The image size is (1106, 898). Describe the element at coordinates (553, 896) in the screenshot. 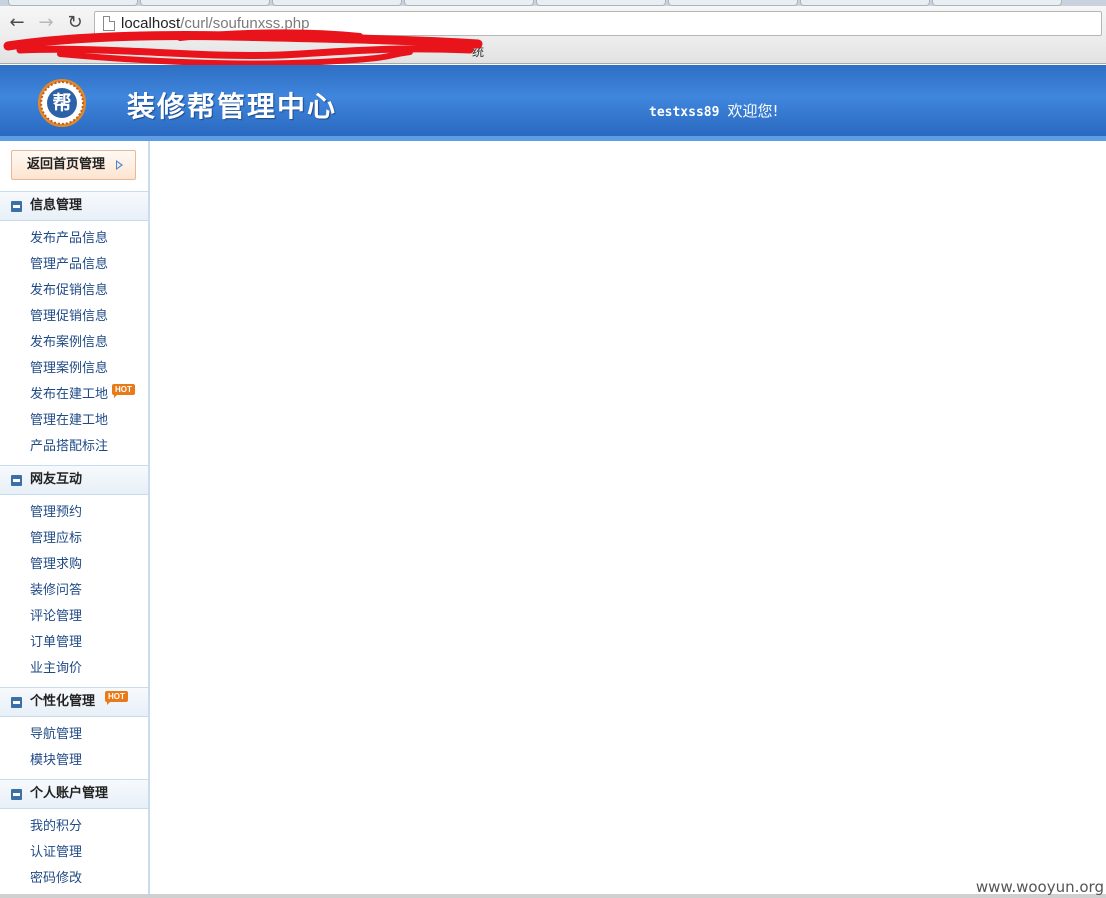

I see `bottom-border` at that location.